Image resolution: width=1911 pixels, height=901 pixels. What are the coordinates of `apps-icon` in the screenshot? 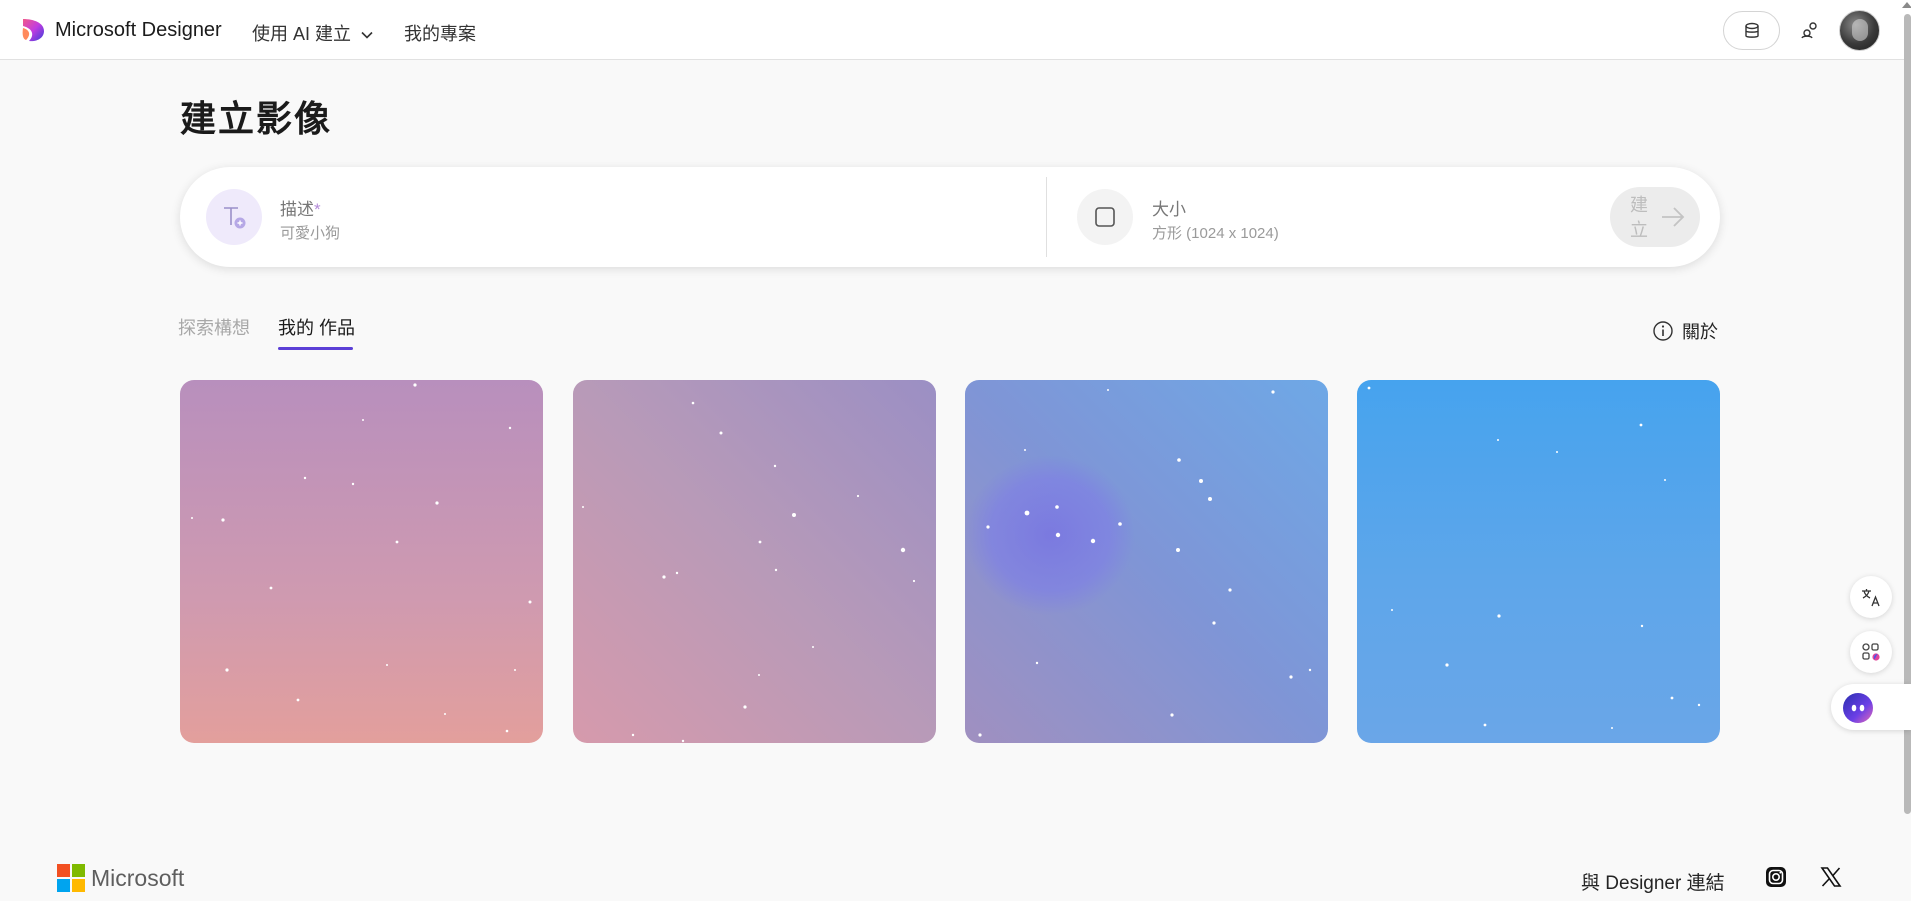 It's located at (1871, 652).